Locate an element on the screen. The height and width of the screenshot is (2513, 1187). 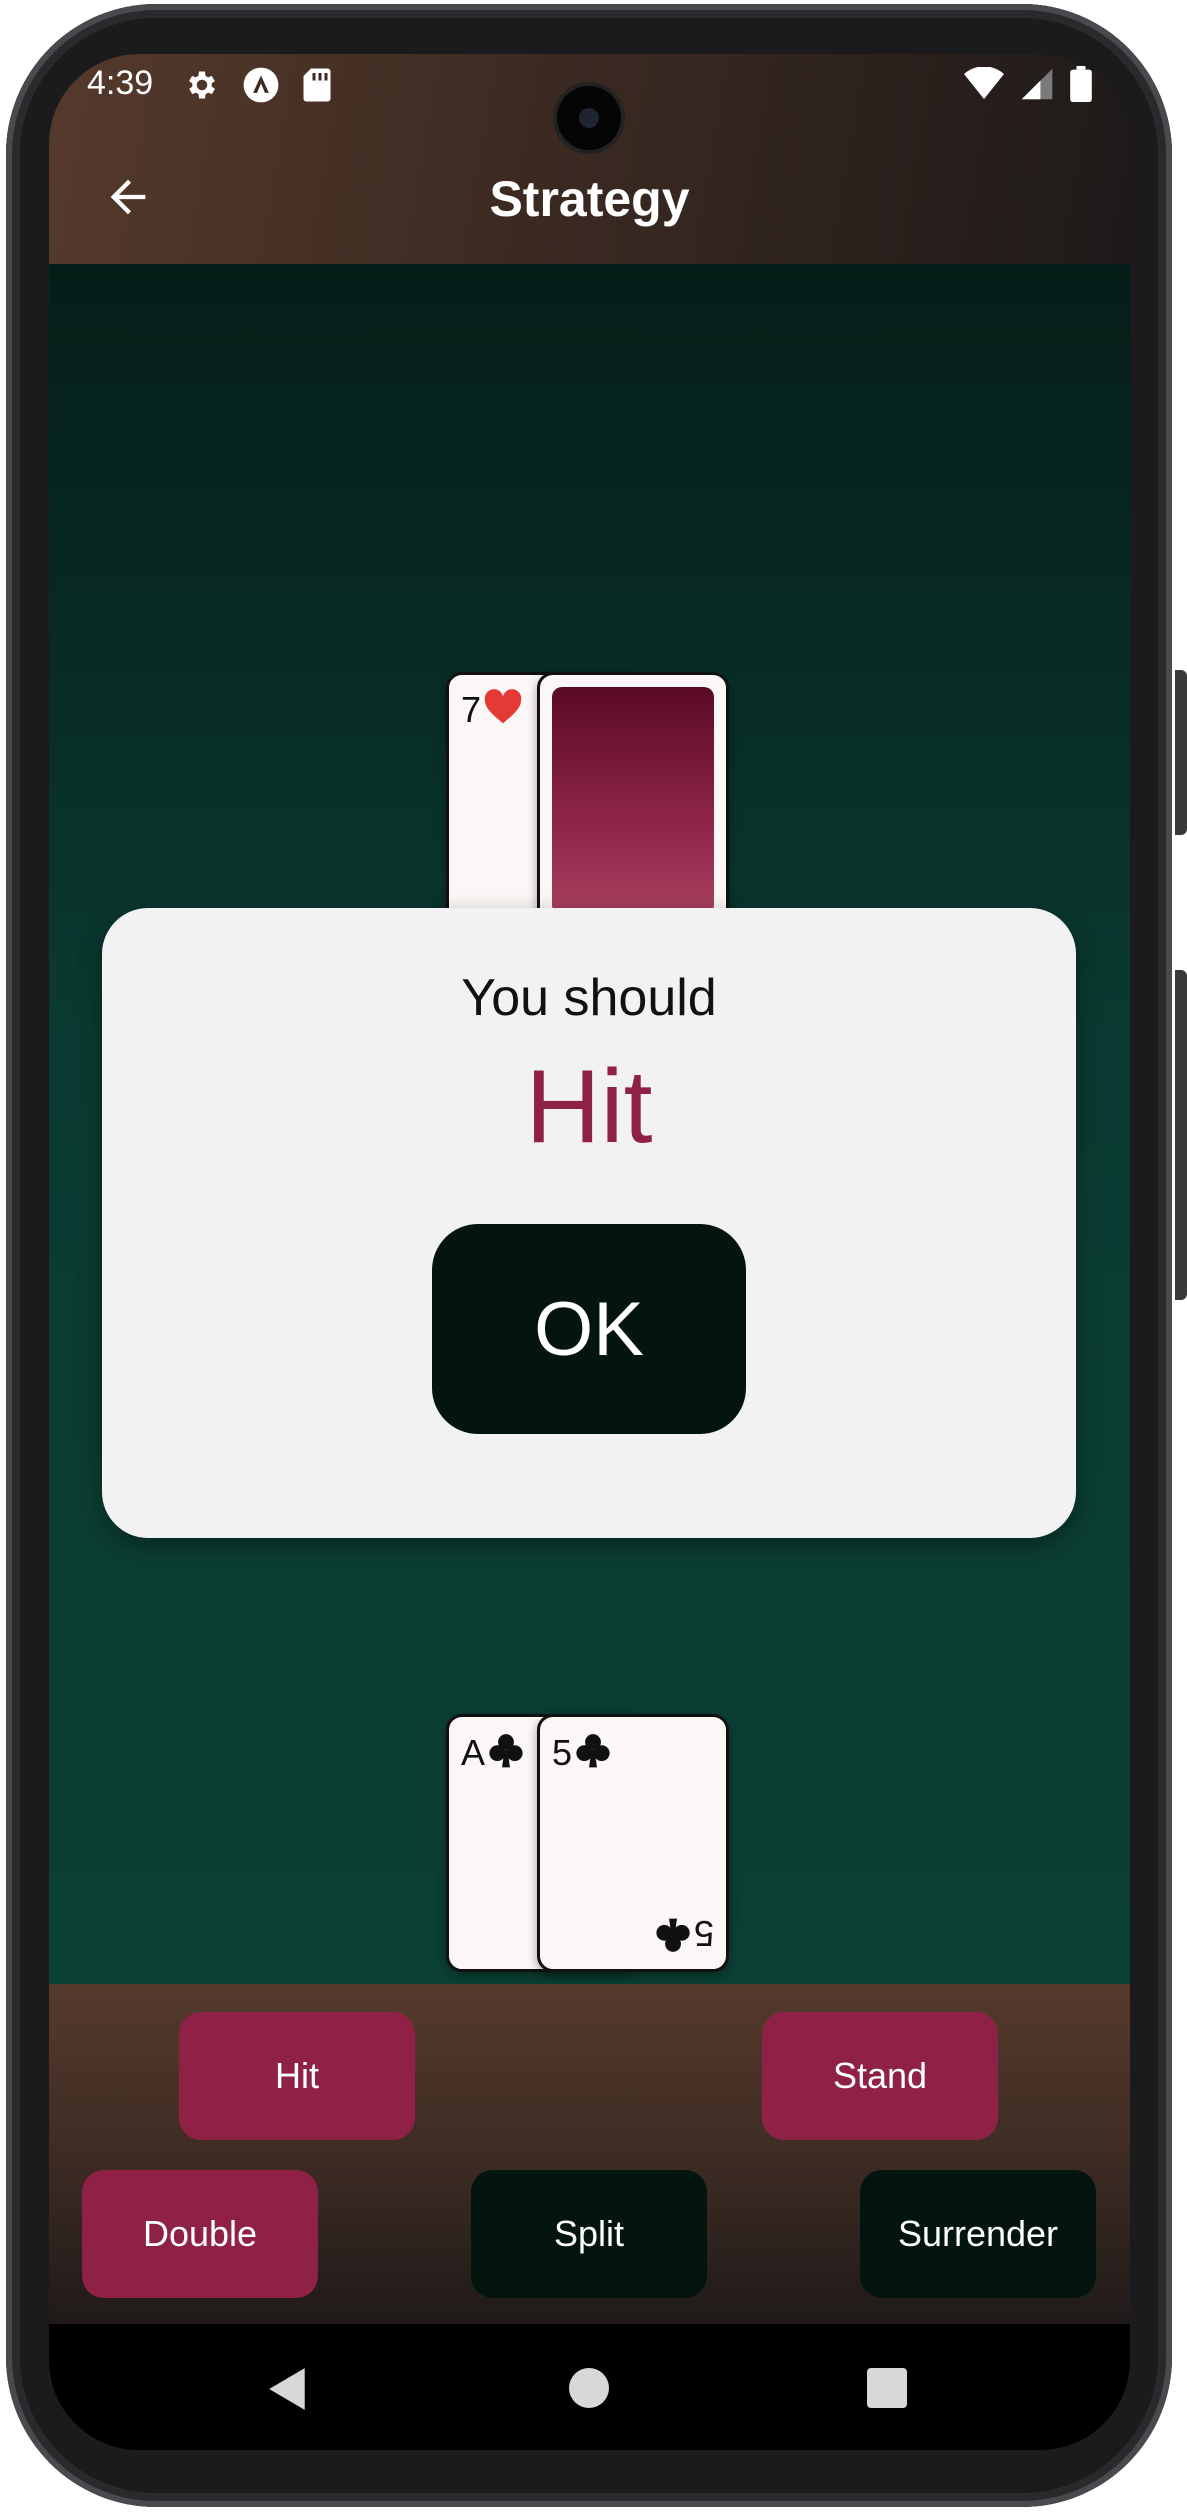
card-corner: 7 is located at coordinates (492, 710).